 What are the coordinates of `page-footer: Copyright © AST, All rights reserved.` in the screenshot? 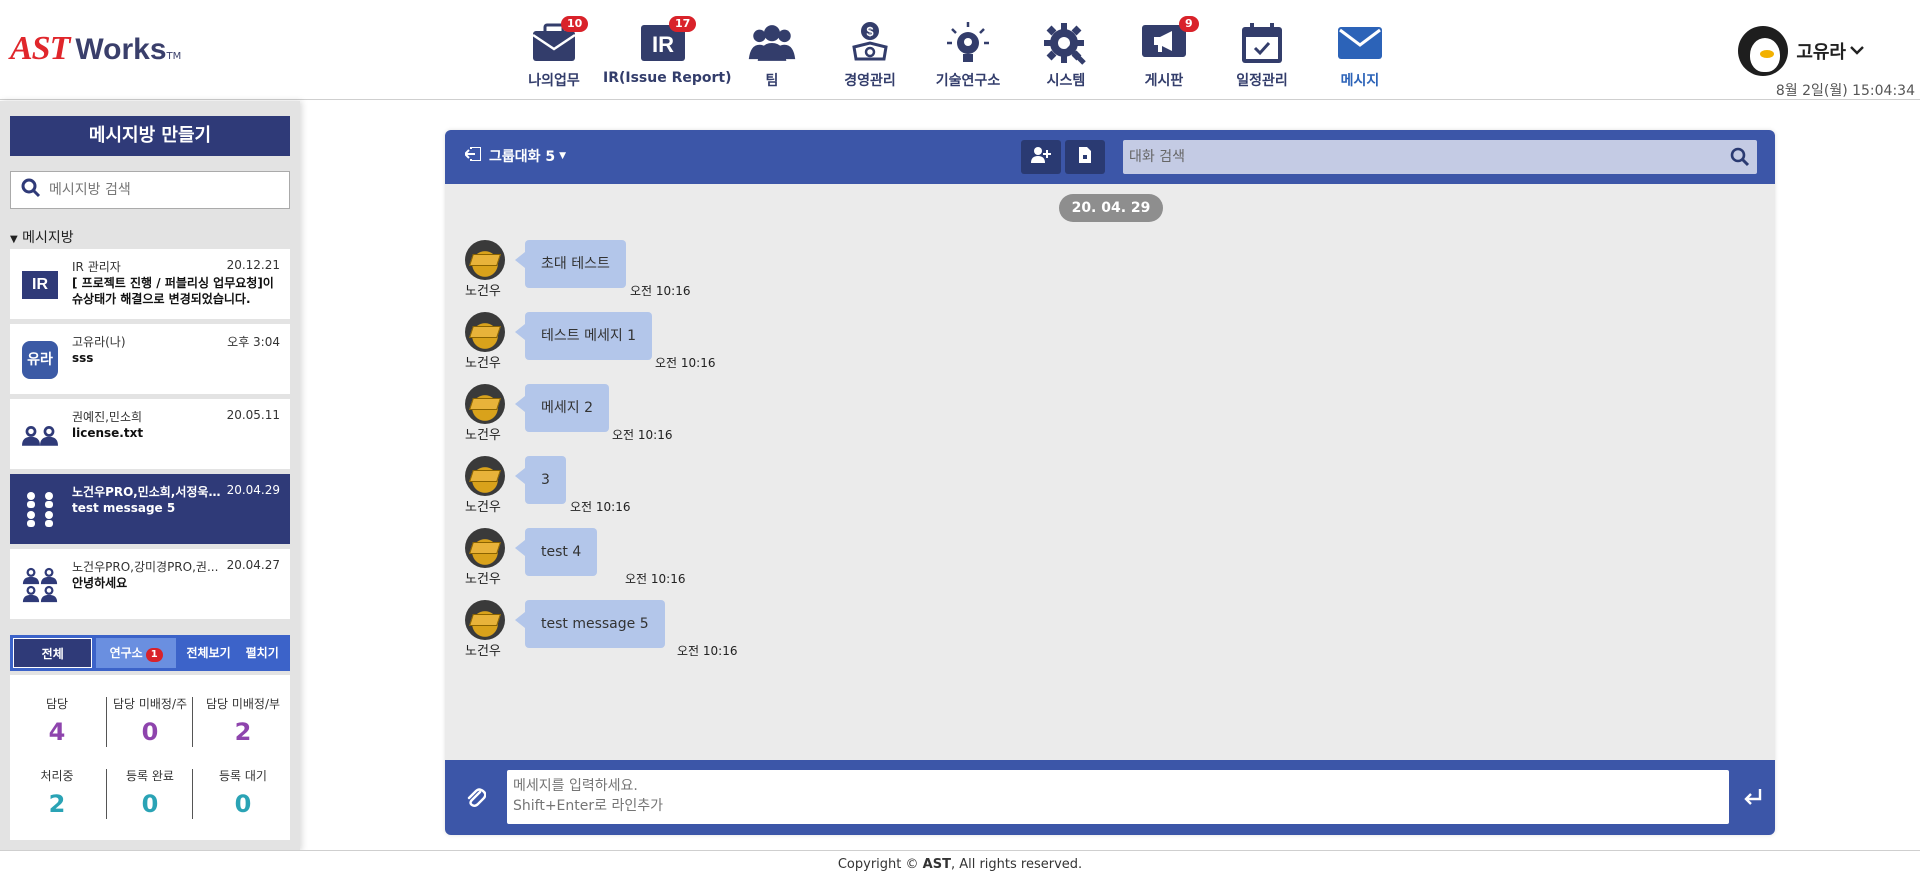 It's located at (960, 865).